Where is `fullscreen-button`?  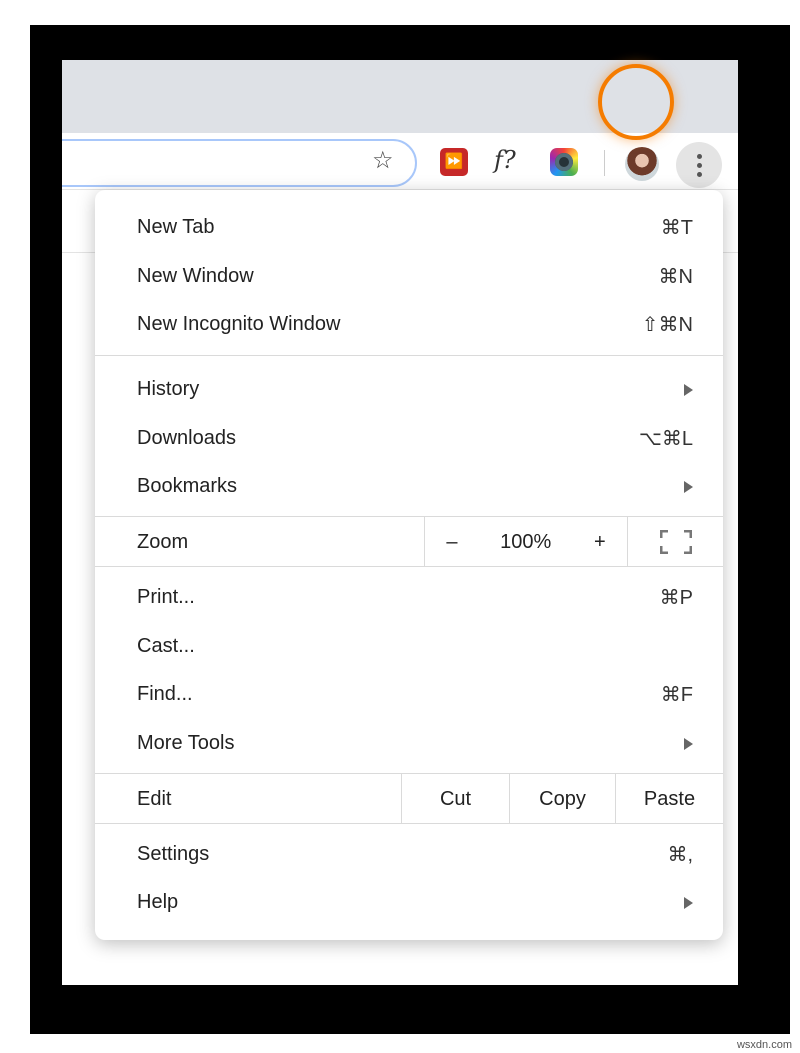 fullscreen-button is located at coordinates (675, 542).